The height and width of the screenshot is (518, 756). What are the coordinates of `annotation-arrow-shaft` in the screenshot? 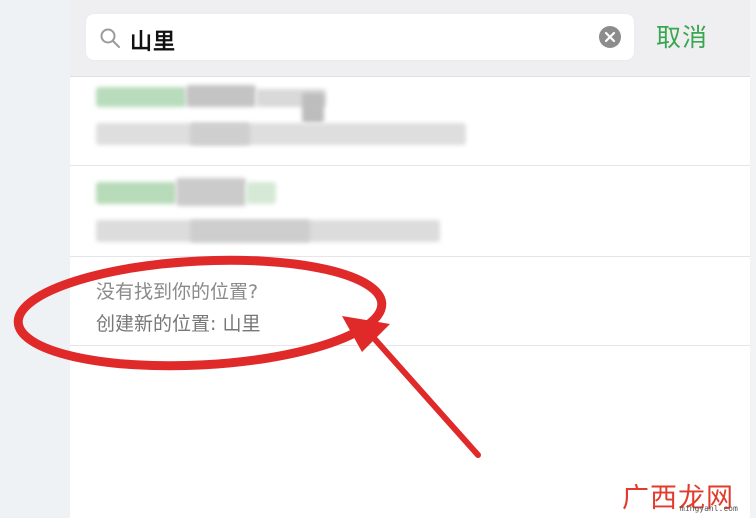 It's located at (425, 395).